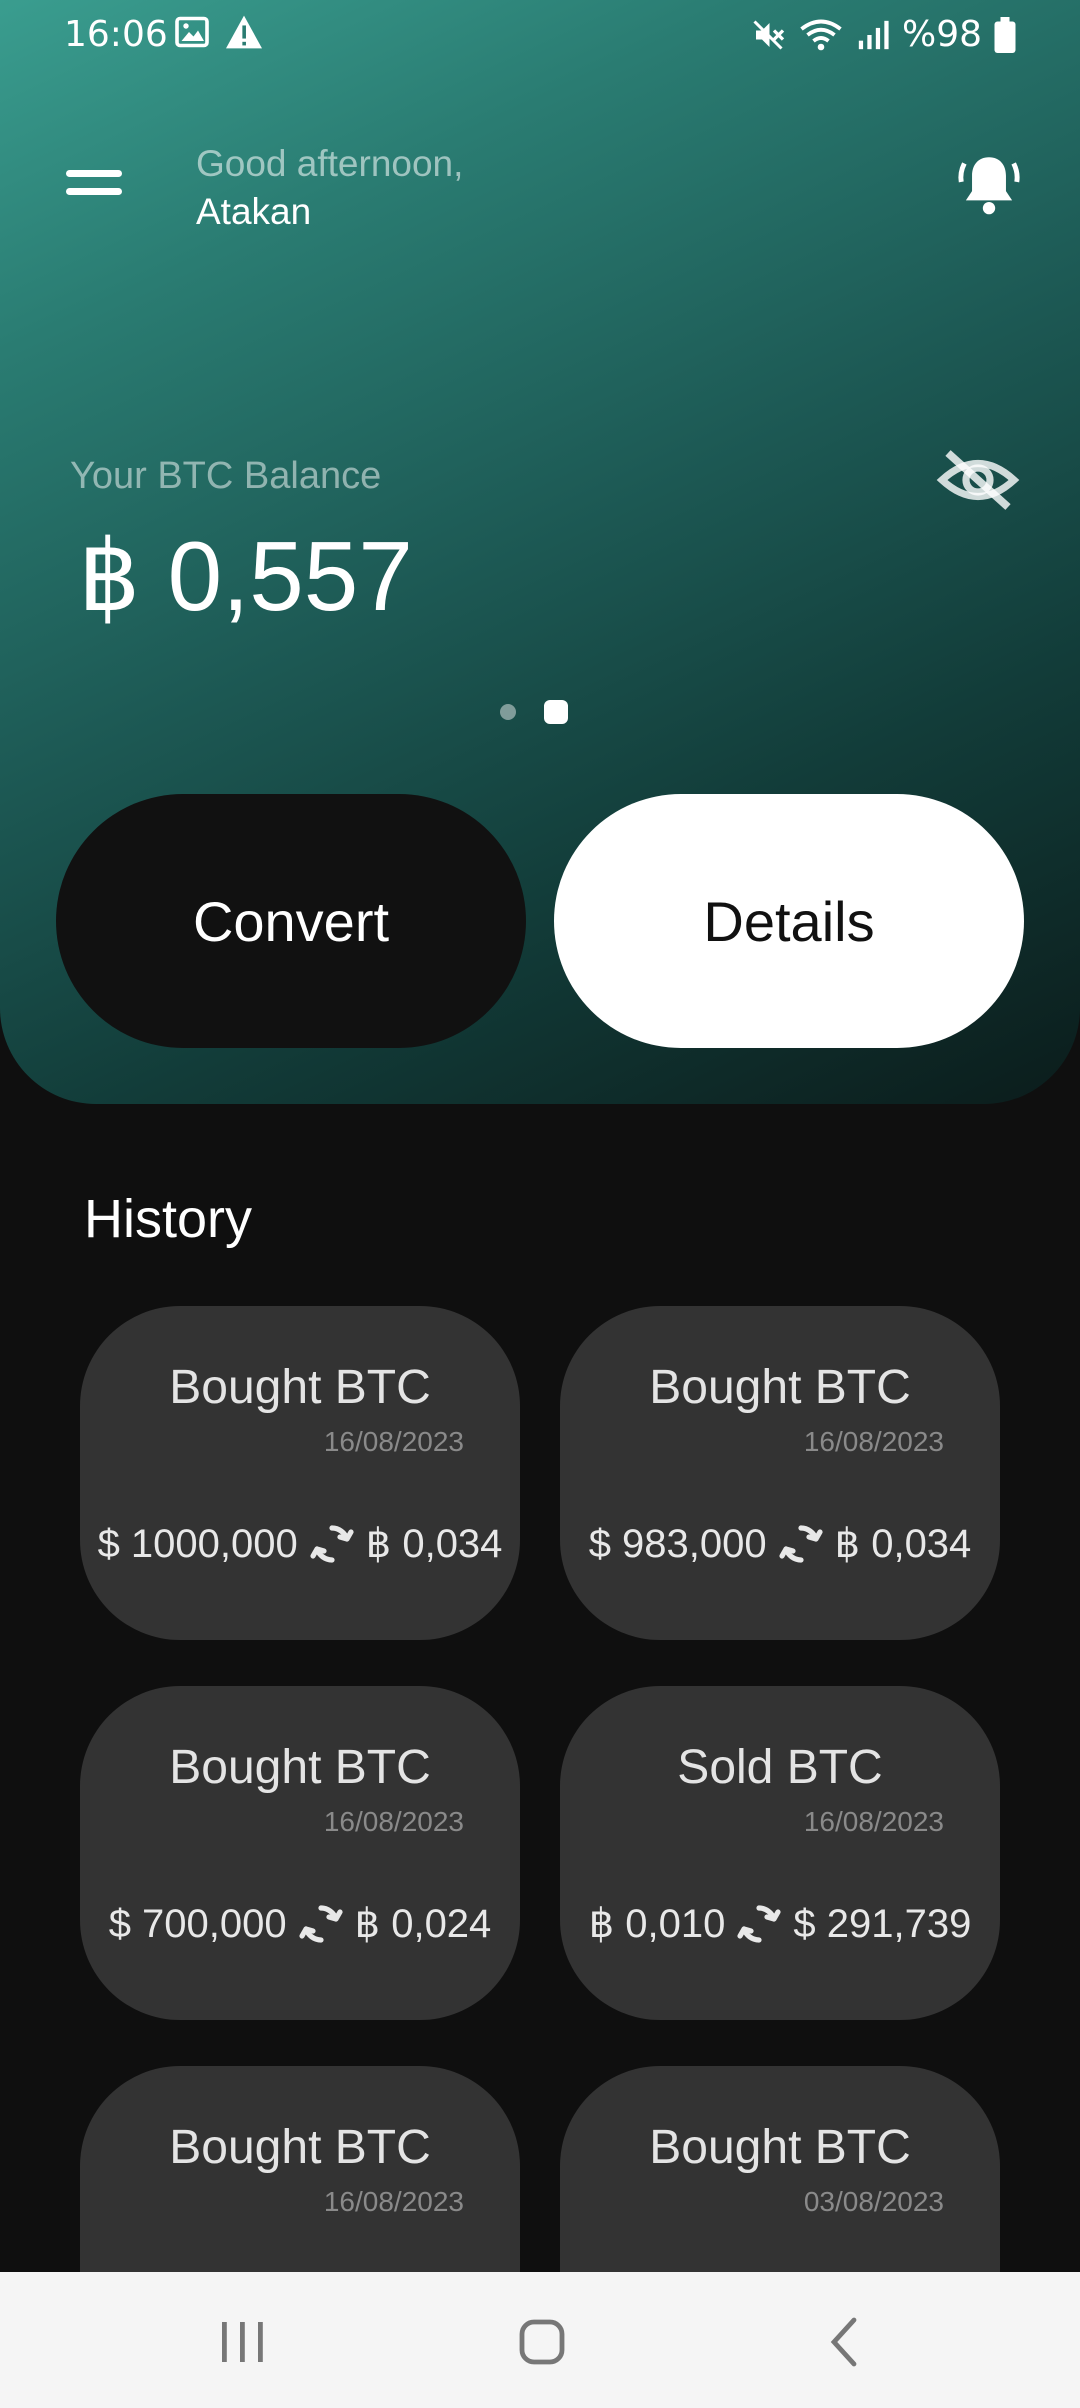 Image resolution: width=1080 pixels, height=2408 pixels. Describe the element at coordinates (789, 921) in the screenshot. I see `details-button: Details` at that location.